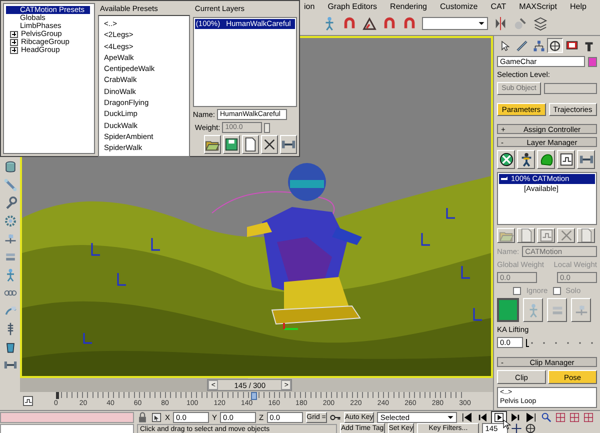 The image size is (600, 433). What do you see at coordinates (231, 144) in the screenshot?
I see `save-button` at bounding box center [231, 144].